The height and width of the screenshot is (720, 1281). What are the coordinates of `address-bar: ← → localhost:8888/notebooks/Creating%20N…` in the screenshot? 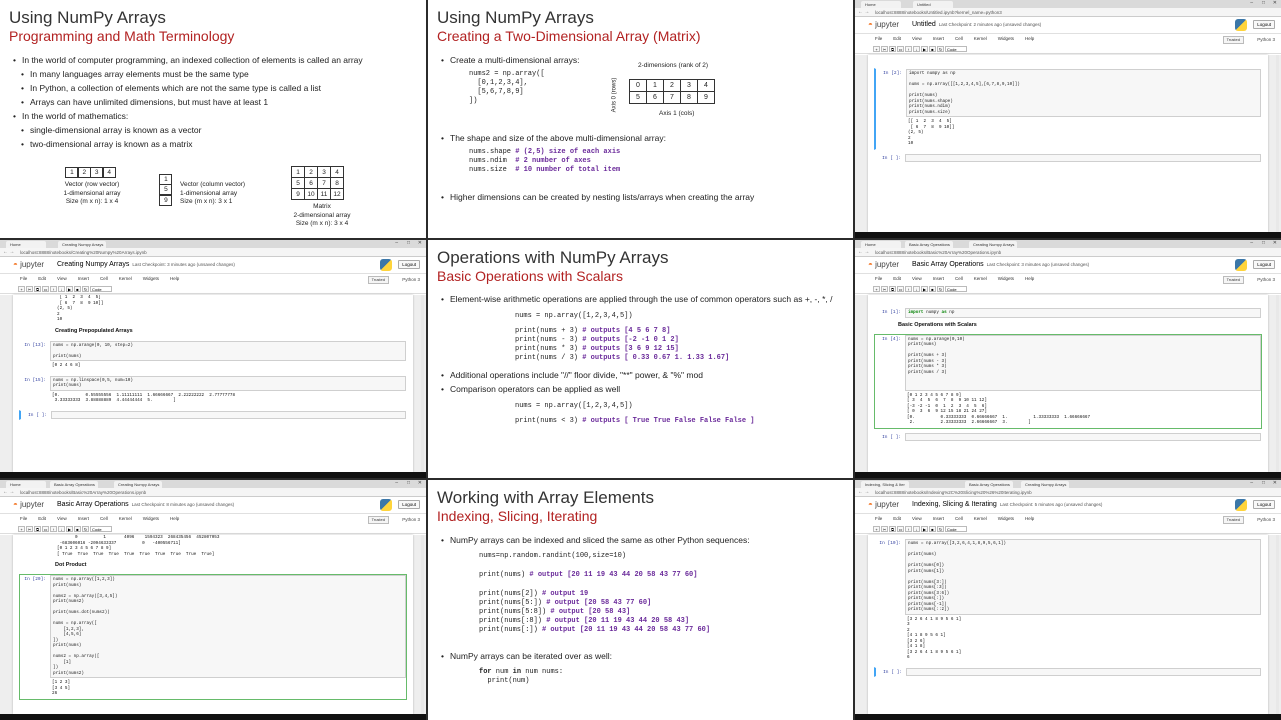 It's located at (213, 252).